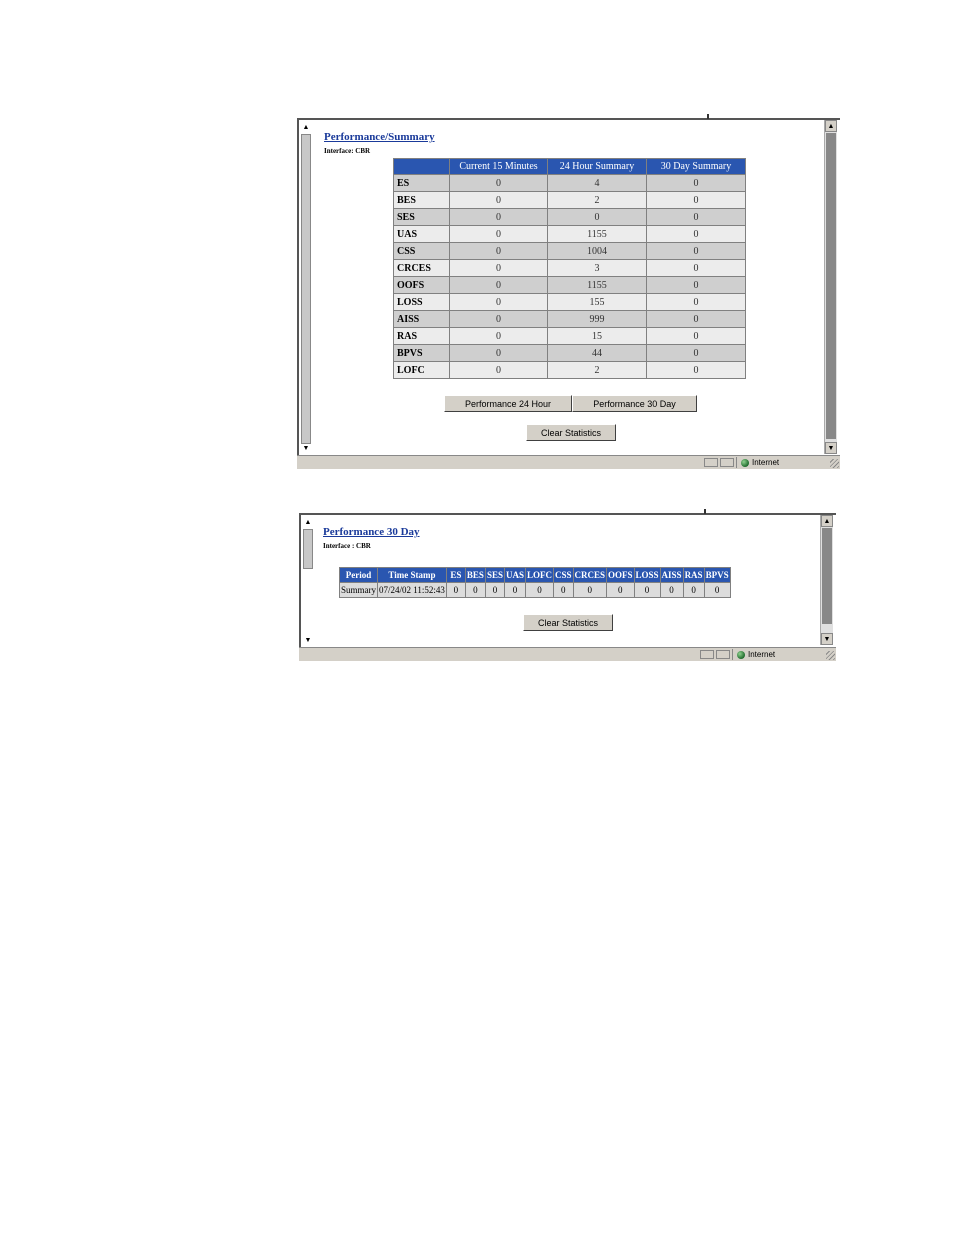 The image size is (954, 1235). What do you see at coordinates (569, 302) in the screenshot?
I see `table-row: LOSS 0 155 0` at bounding box center [569, 302].